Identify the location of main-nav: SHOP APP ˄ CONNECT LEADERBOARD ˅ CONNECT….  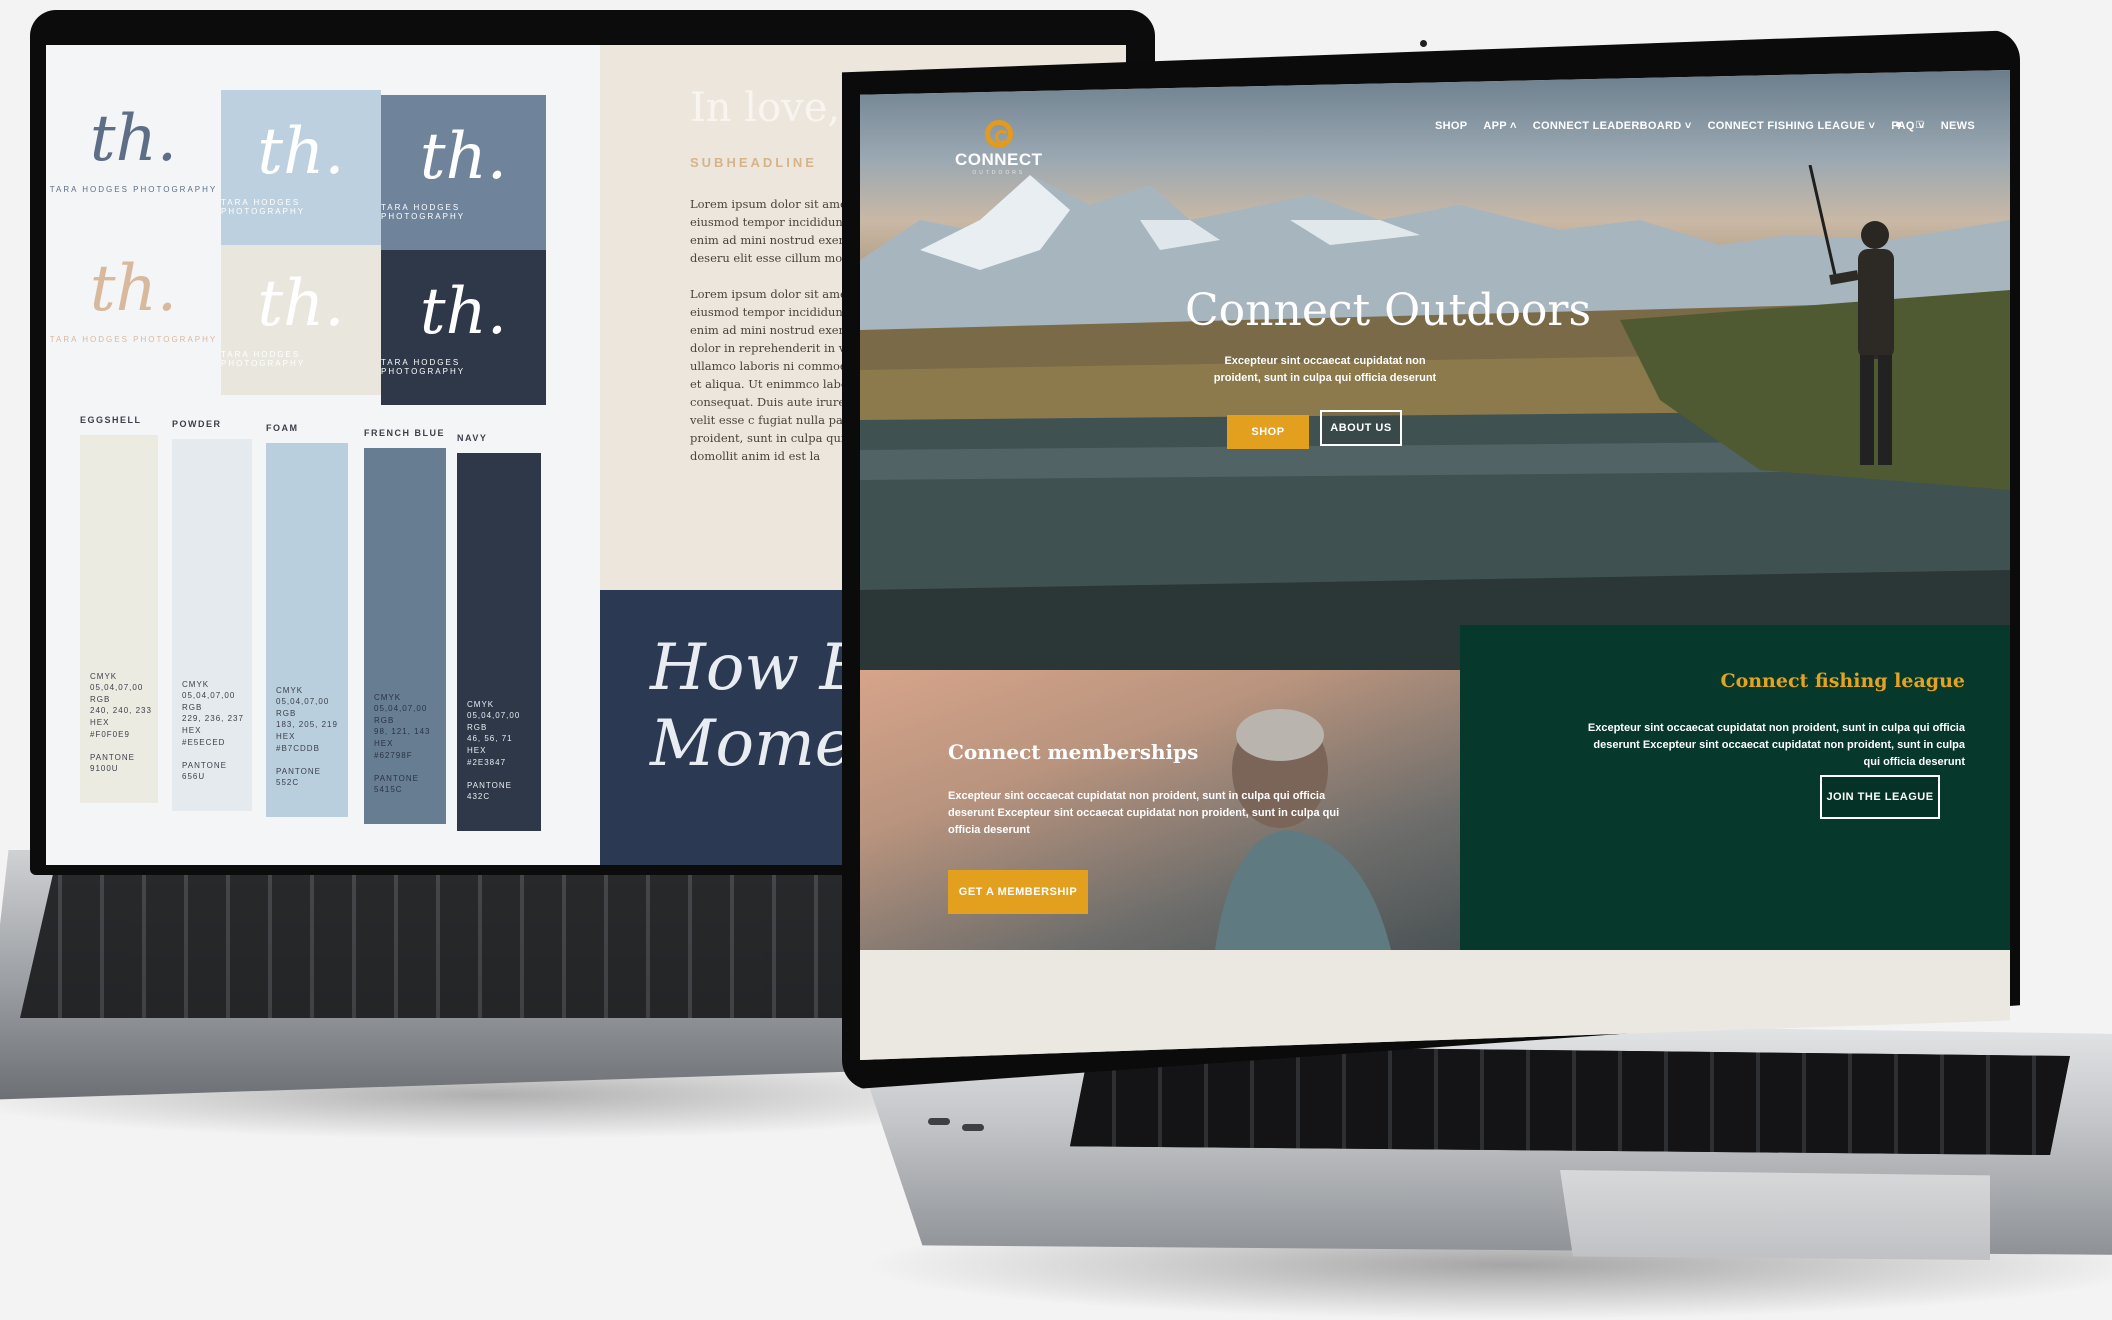
(1705, 126).